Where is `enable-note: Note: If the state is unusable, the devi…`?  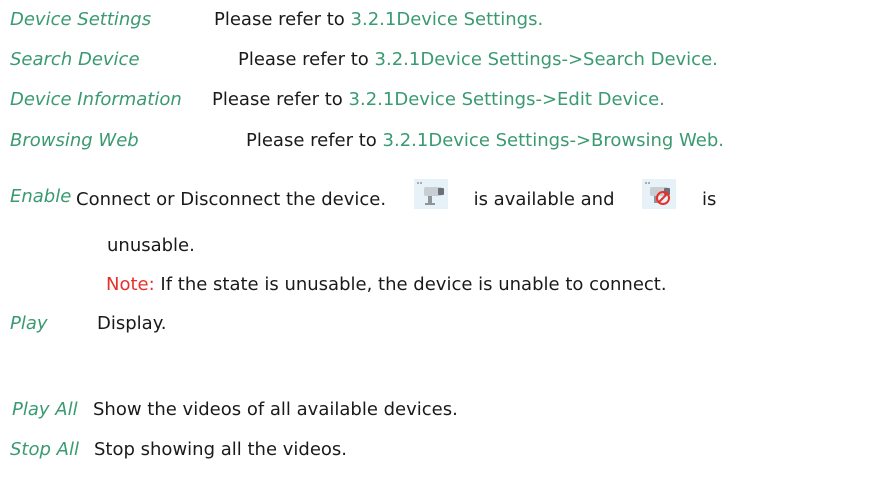 enable-note: Note: If the state is unusable, the devi… is located at coordinates (386, 285).